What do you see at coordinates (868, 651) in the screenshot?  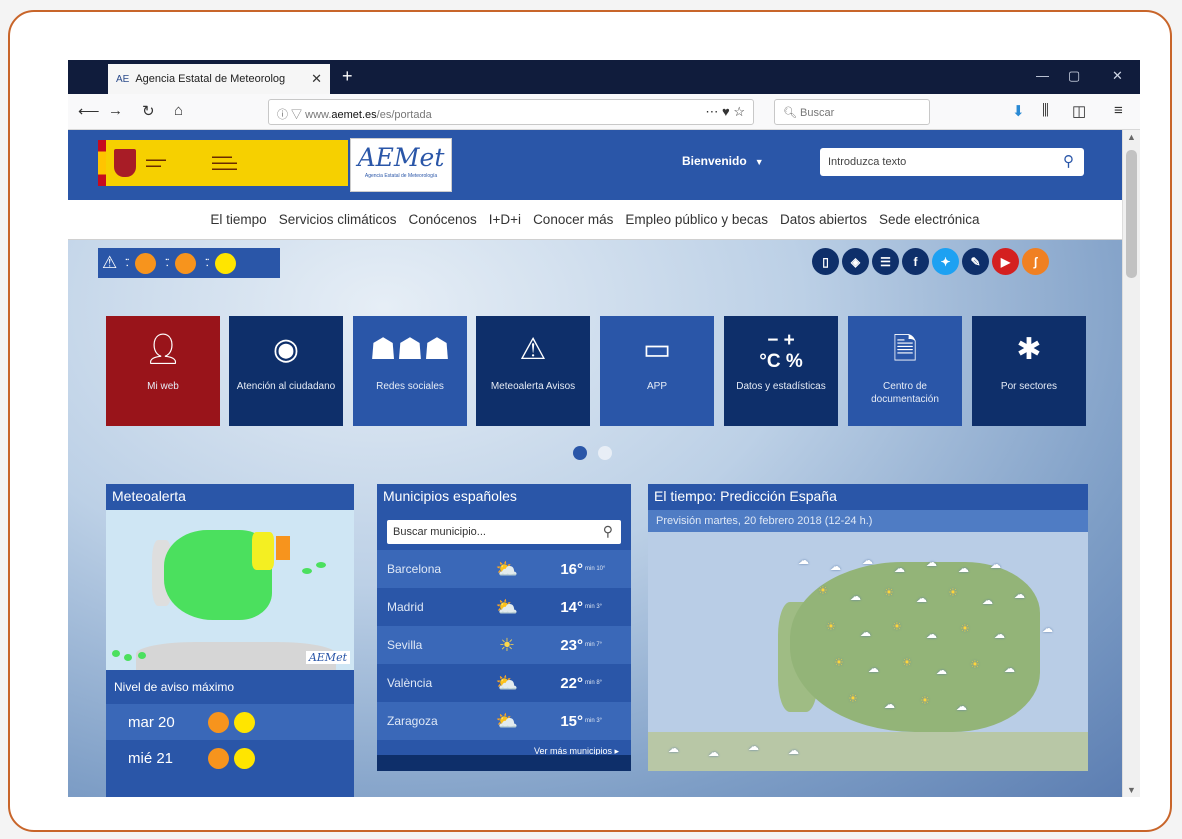 I see `forecast-map: ☁ ☁ ☁ ☁ ☁ ☁ ☁ ☀ ☁ ☀ ☁ ☀ ☁ ☁ ☀ ☁ ☀ ☁ ☀ ☁` at bounding box center [868, 651].